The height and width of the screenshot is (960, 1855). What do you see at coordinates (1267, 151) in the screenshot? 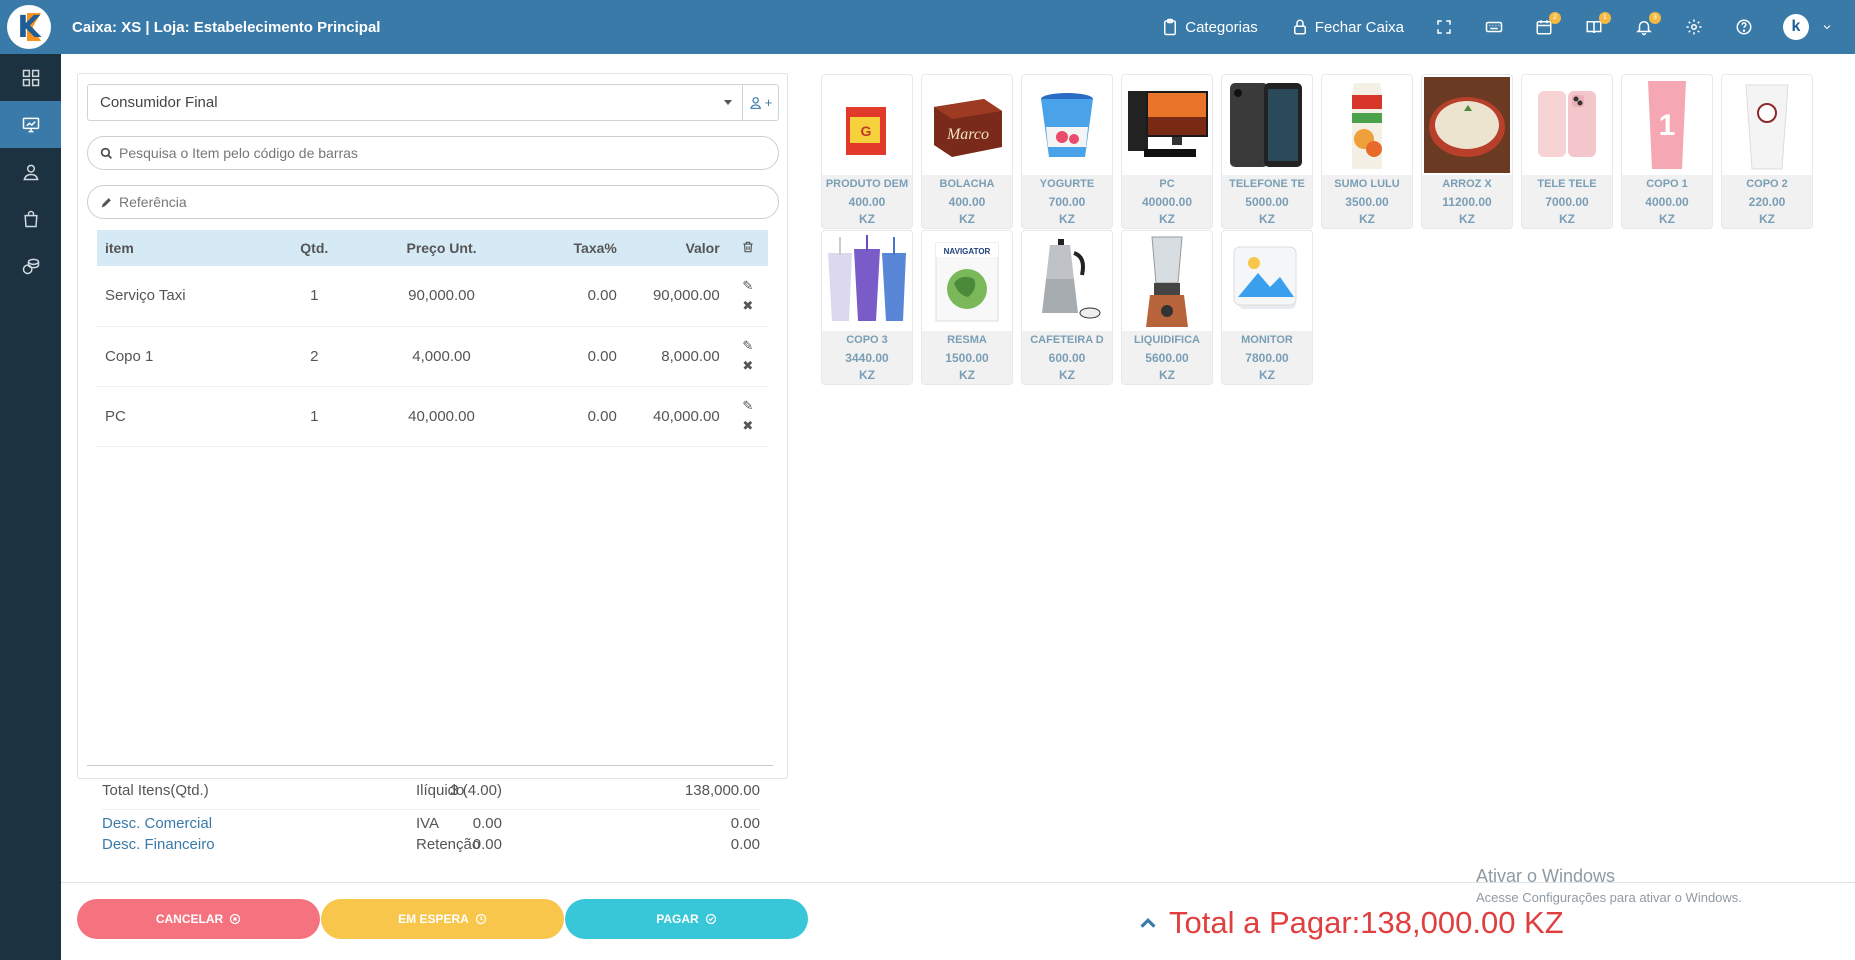
I see `product-card: TELEFONE TE 5000.00 KZ` at bounding box center [1267, 151].